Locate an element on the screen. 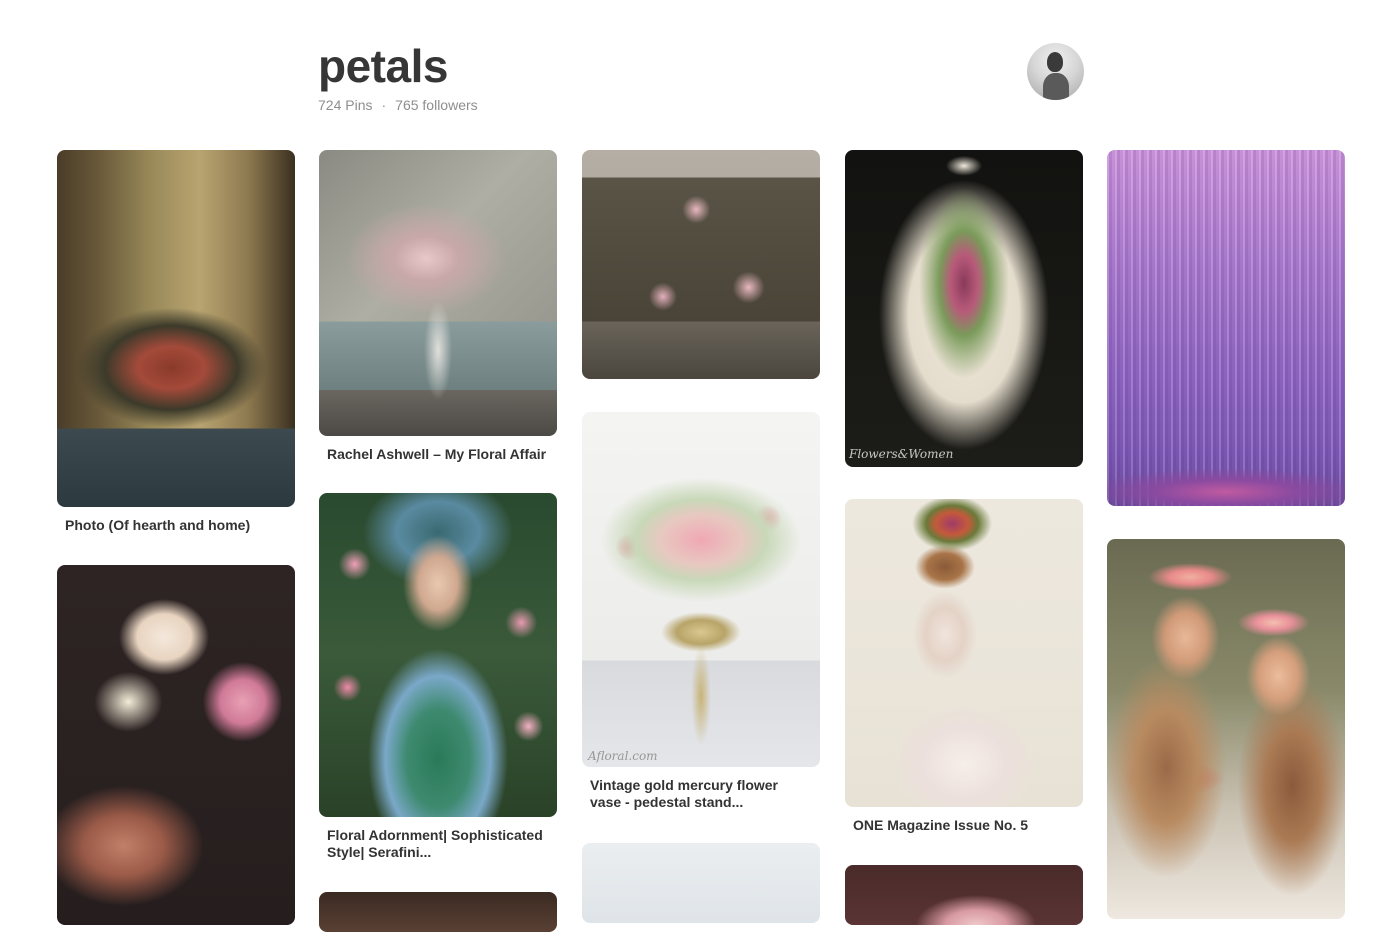  pin-image: Afloral.com is located at coordinates (701, 589).